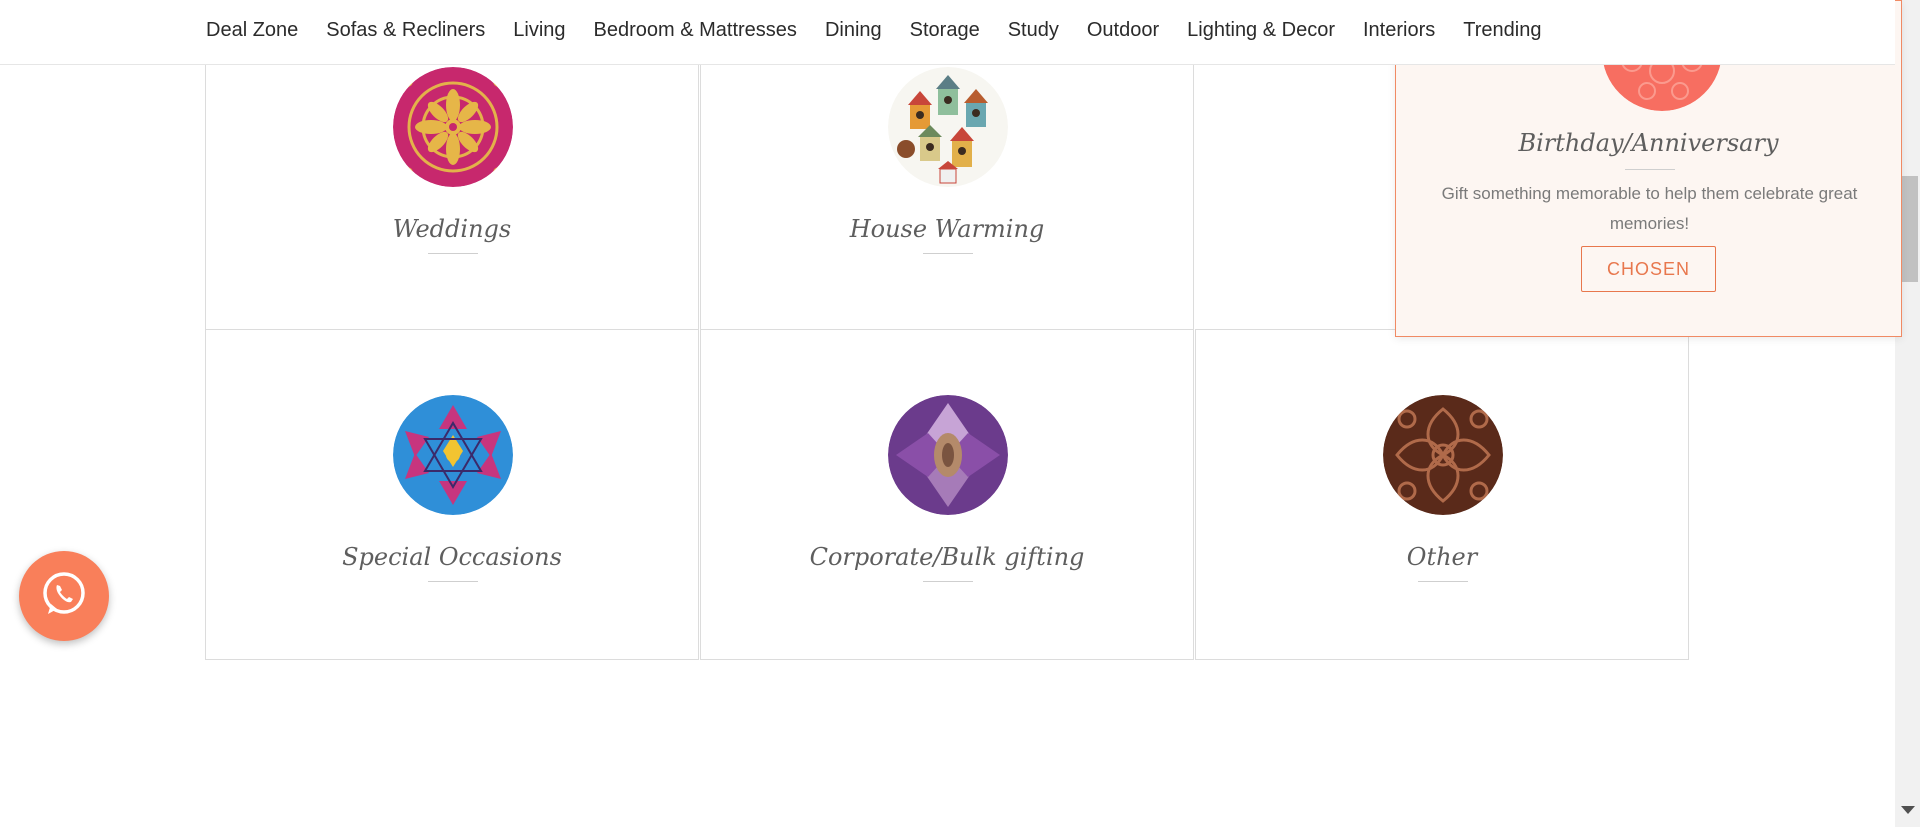  Describe the element at coordinates (405, 30) in the screenshot. I see `nav-item-sofas-recliners: Sofas & Recliners` at that location.